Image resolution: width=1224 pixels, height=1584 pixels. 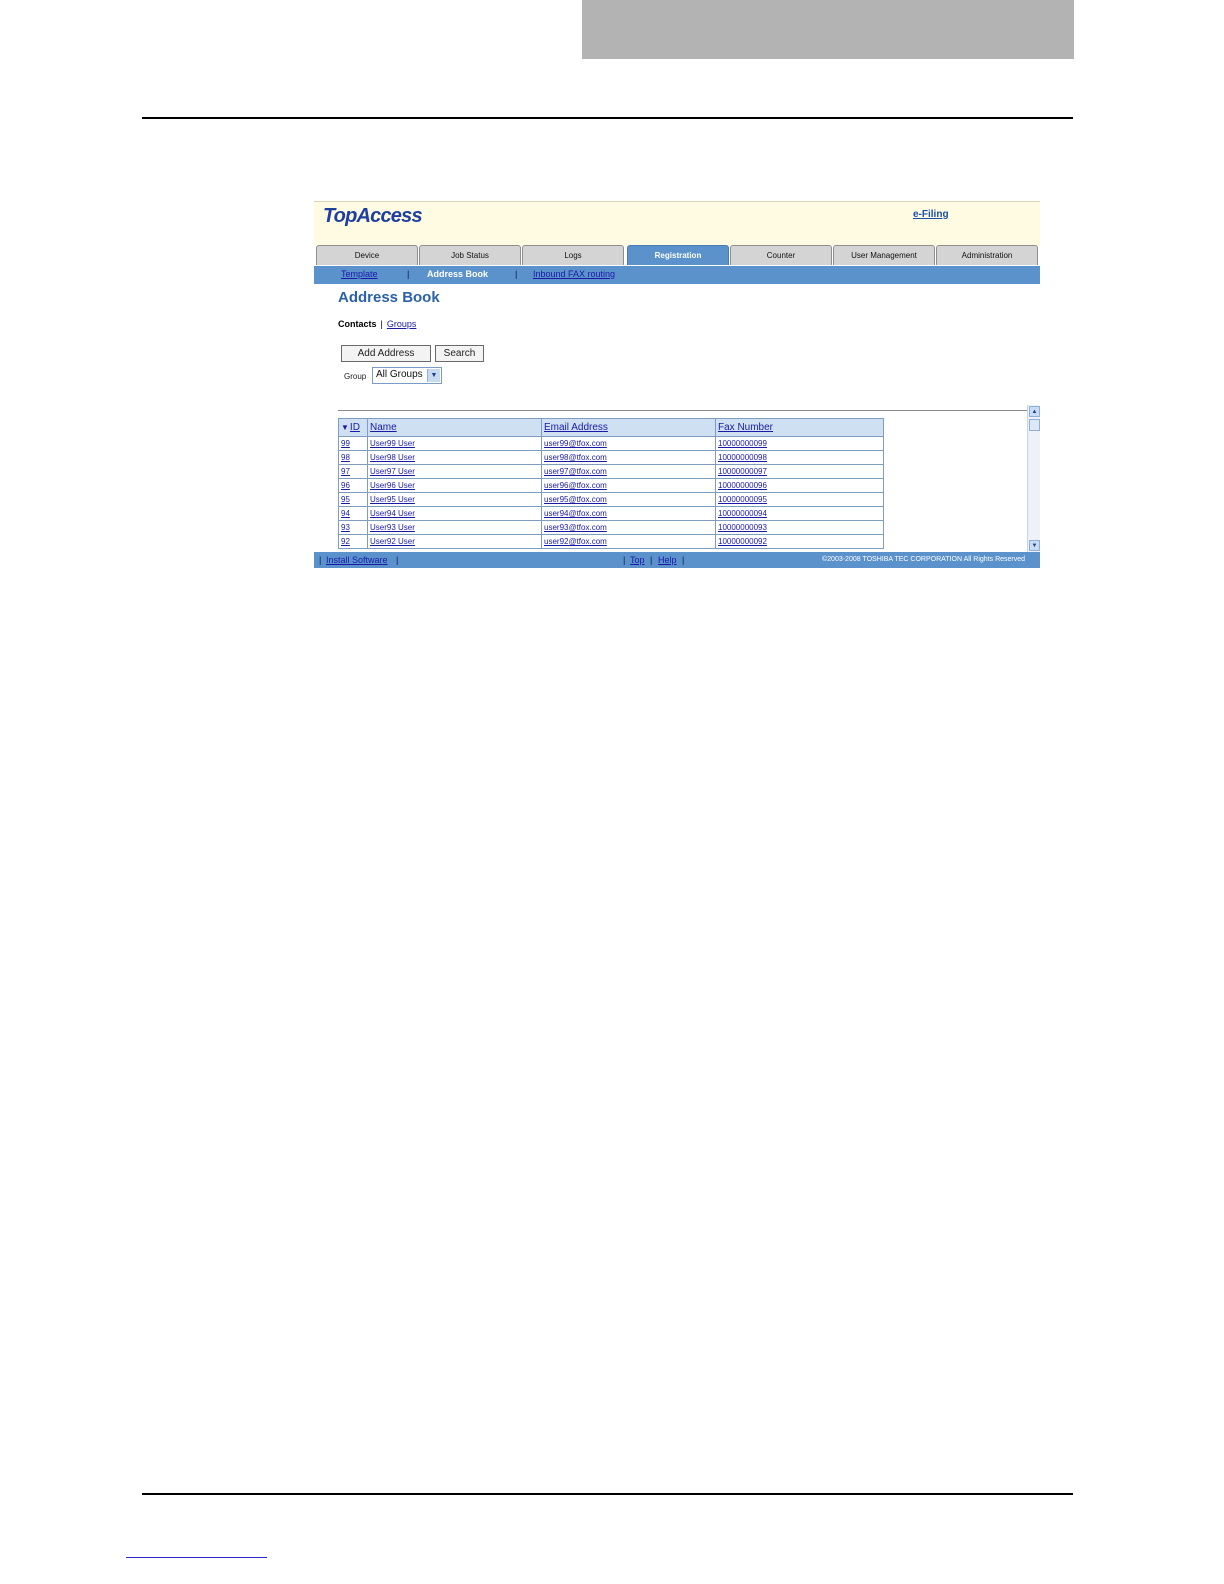 What do you see at coordinates (573, 255) in the screenshot?
I see `tab-logs: Logs` at bounding box center [573, 255].